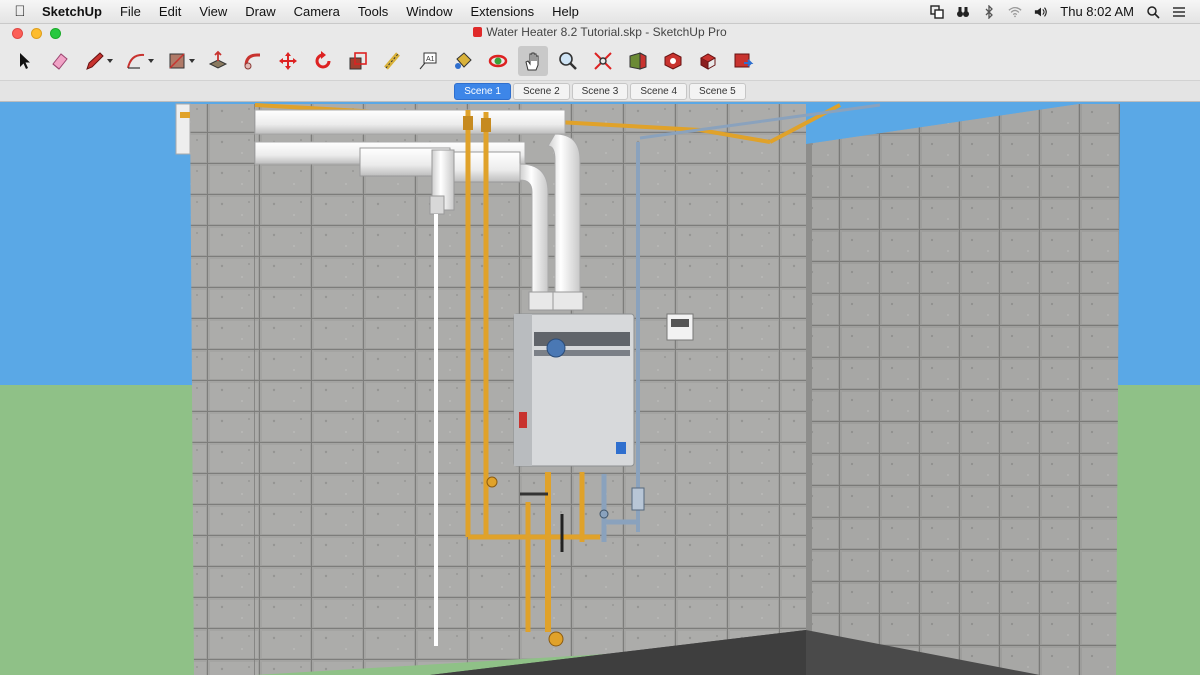 This screenshot has width=1200, height=675. I want to click on push-pull-tool, so click(218, 61).